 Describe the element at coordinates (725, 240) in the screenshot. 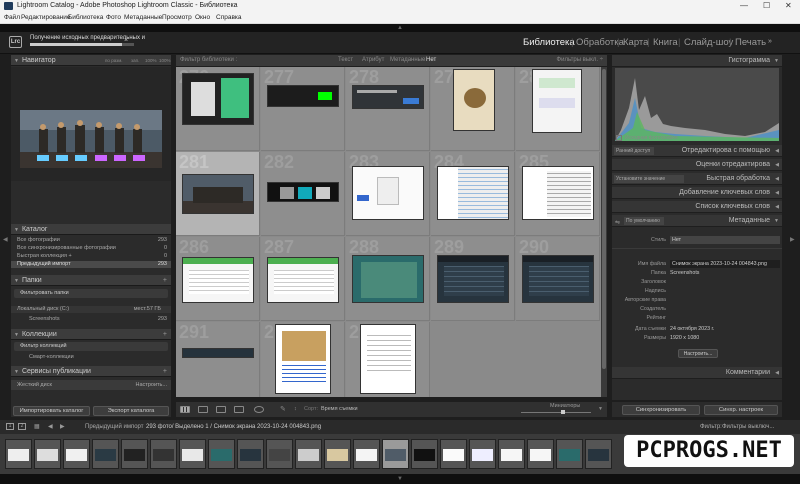

I see `metadata-style-select: Нет` at that location.